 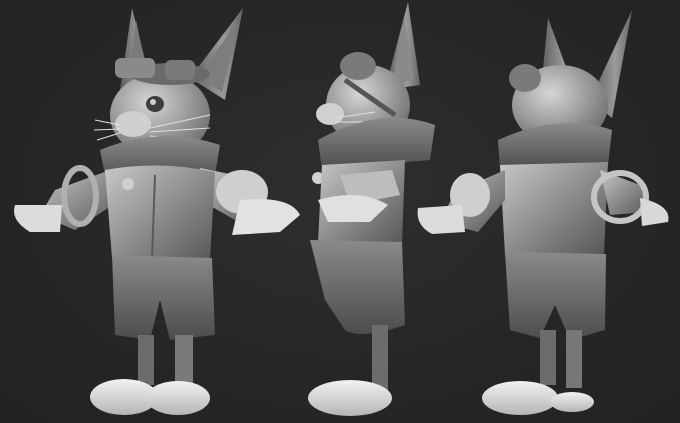 What do you see at coordinates (520, 398) in the screenshot?
I see `left-shoe` at bounding box center [520, 398].